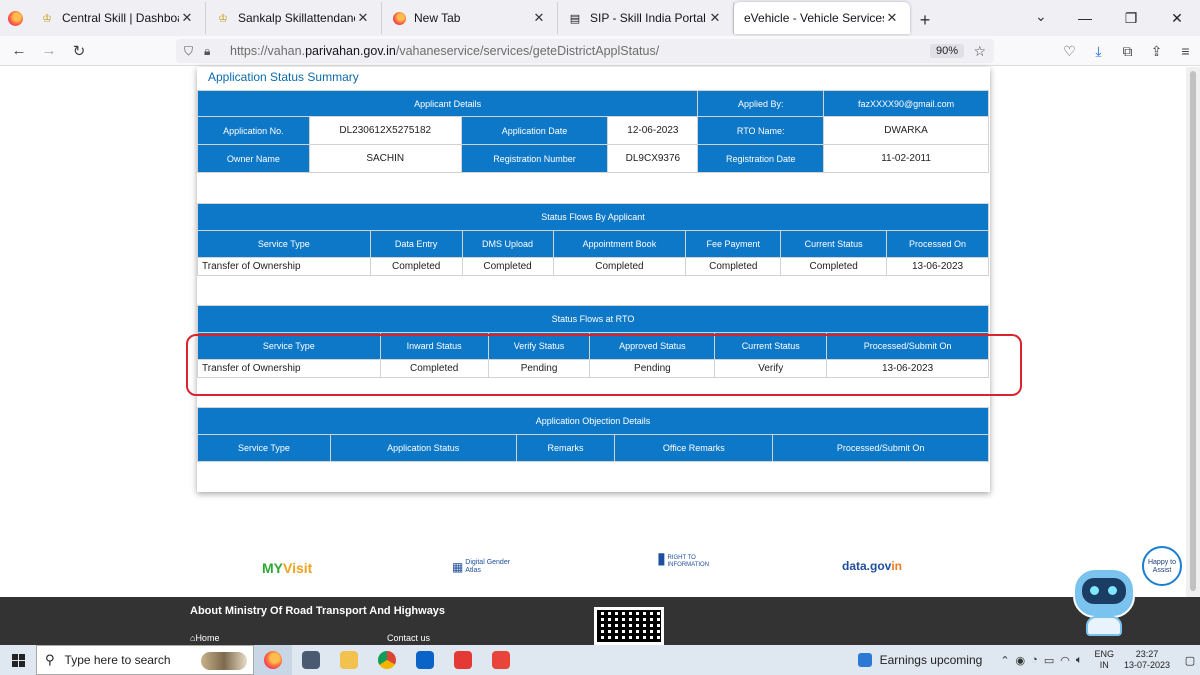  I want to click on taskbar-search: ⚲ Type here to search, so click(145, 660).